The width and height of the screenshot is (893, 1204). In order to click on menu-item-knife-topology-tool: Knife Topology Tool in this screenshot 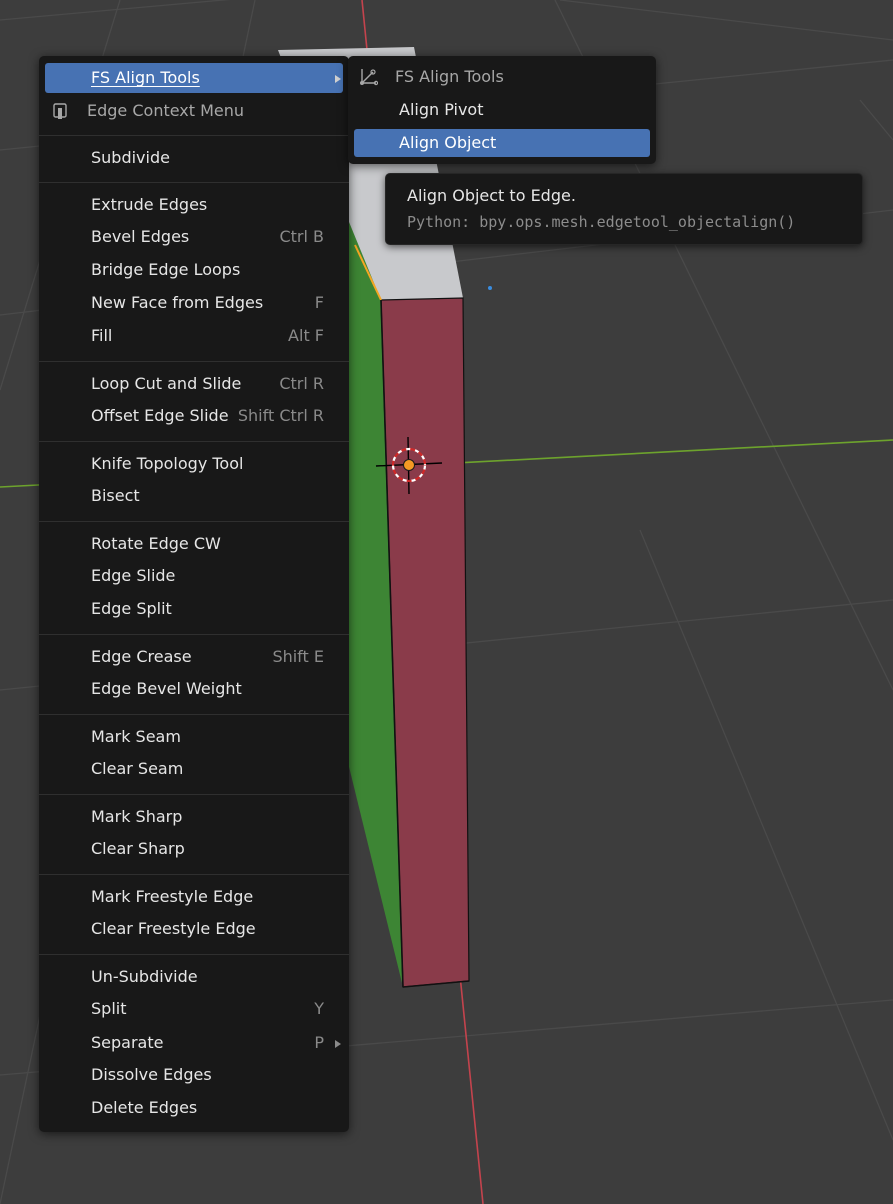, I will do `click(194, 464)`.